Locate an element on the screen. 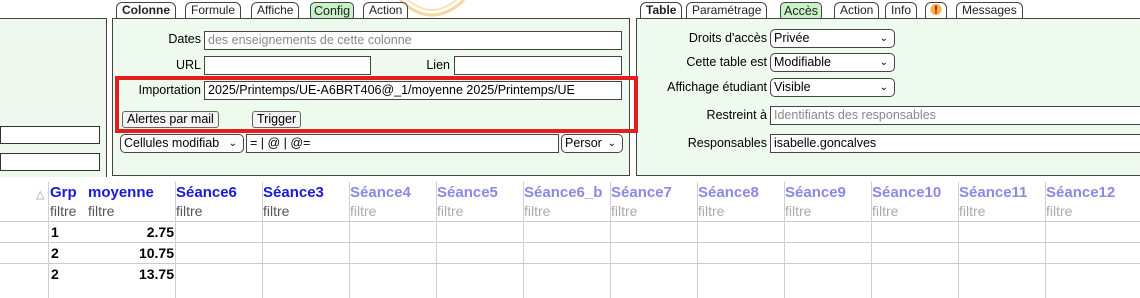  alert-icon is located at coordinates (936, 9).